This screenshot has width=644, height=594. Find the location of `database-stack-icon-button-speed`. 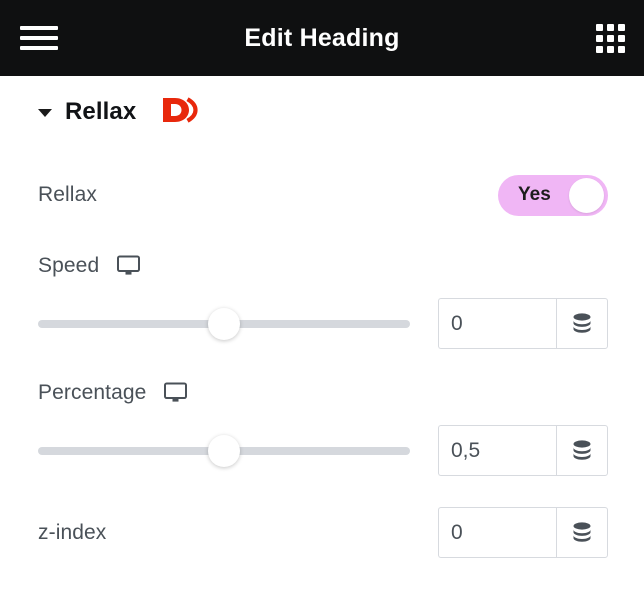

database-stack-icon-button-speed is located at coordinates (582, 323).